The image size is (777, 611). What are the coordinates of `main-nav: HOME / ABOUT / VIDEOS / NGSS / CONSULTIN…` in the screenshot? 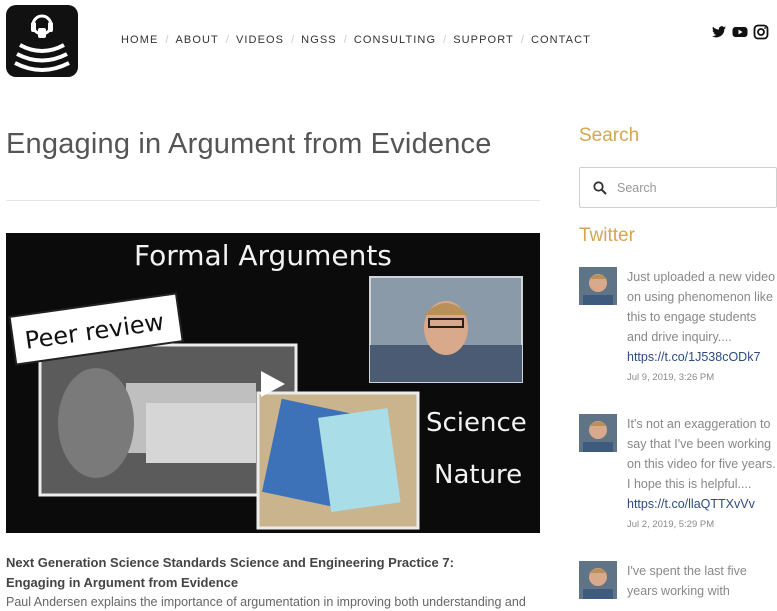 It's located at (356, 40).